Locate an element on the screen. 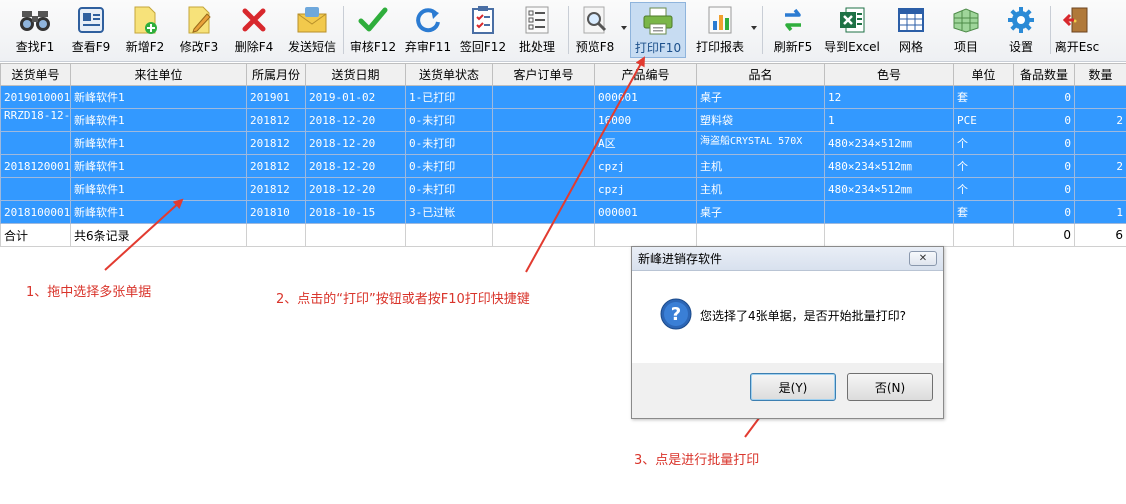 This screenshot has height=504, width=1126. printer-icon is located at coordinates (658, 21).